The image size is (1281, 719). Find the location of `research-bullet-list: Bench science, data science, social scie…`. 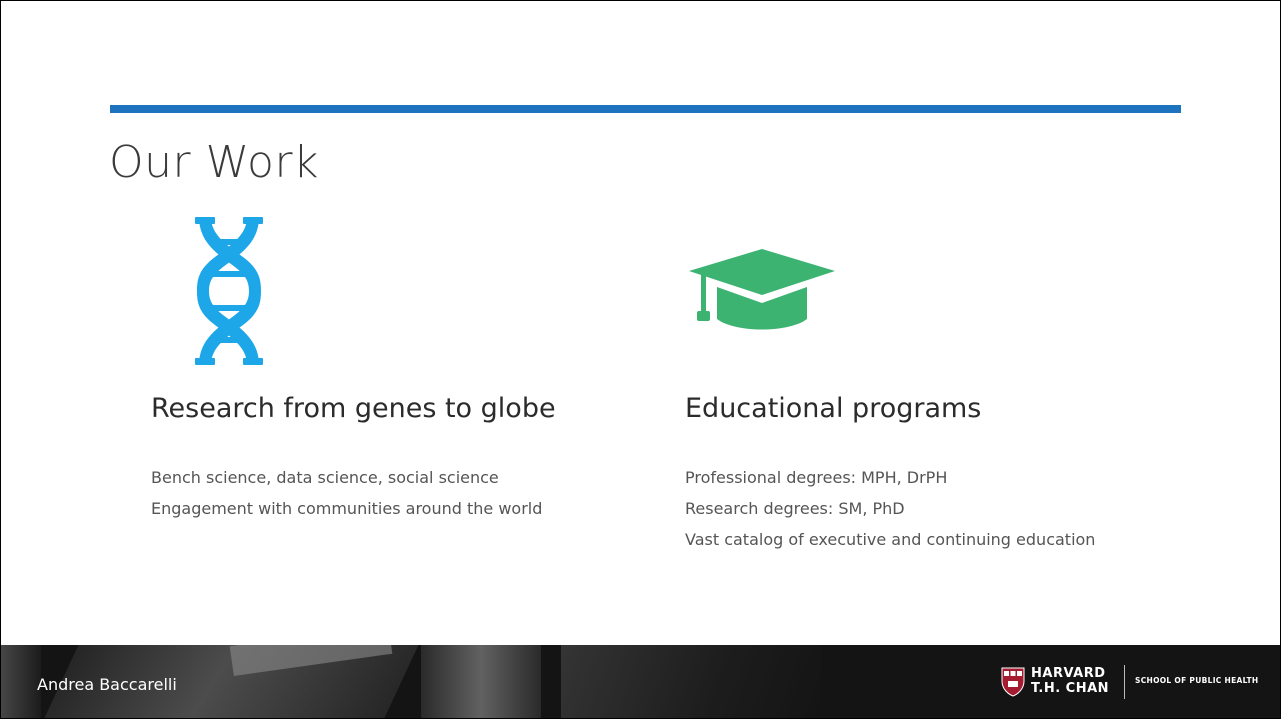

research-bullet-list: Bench science, data science, social scie… is located at coordinates (376, 498).